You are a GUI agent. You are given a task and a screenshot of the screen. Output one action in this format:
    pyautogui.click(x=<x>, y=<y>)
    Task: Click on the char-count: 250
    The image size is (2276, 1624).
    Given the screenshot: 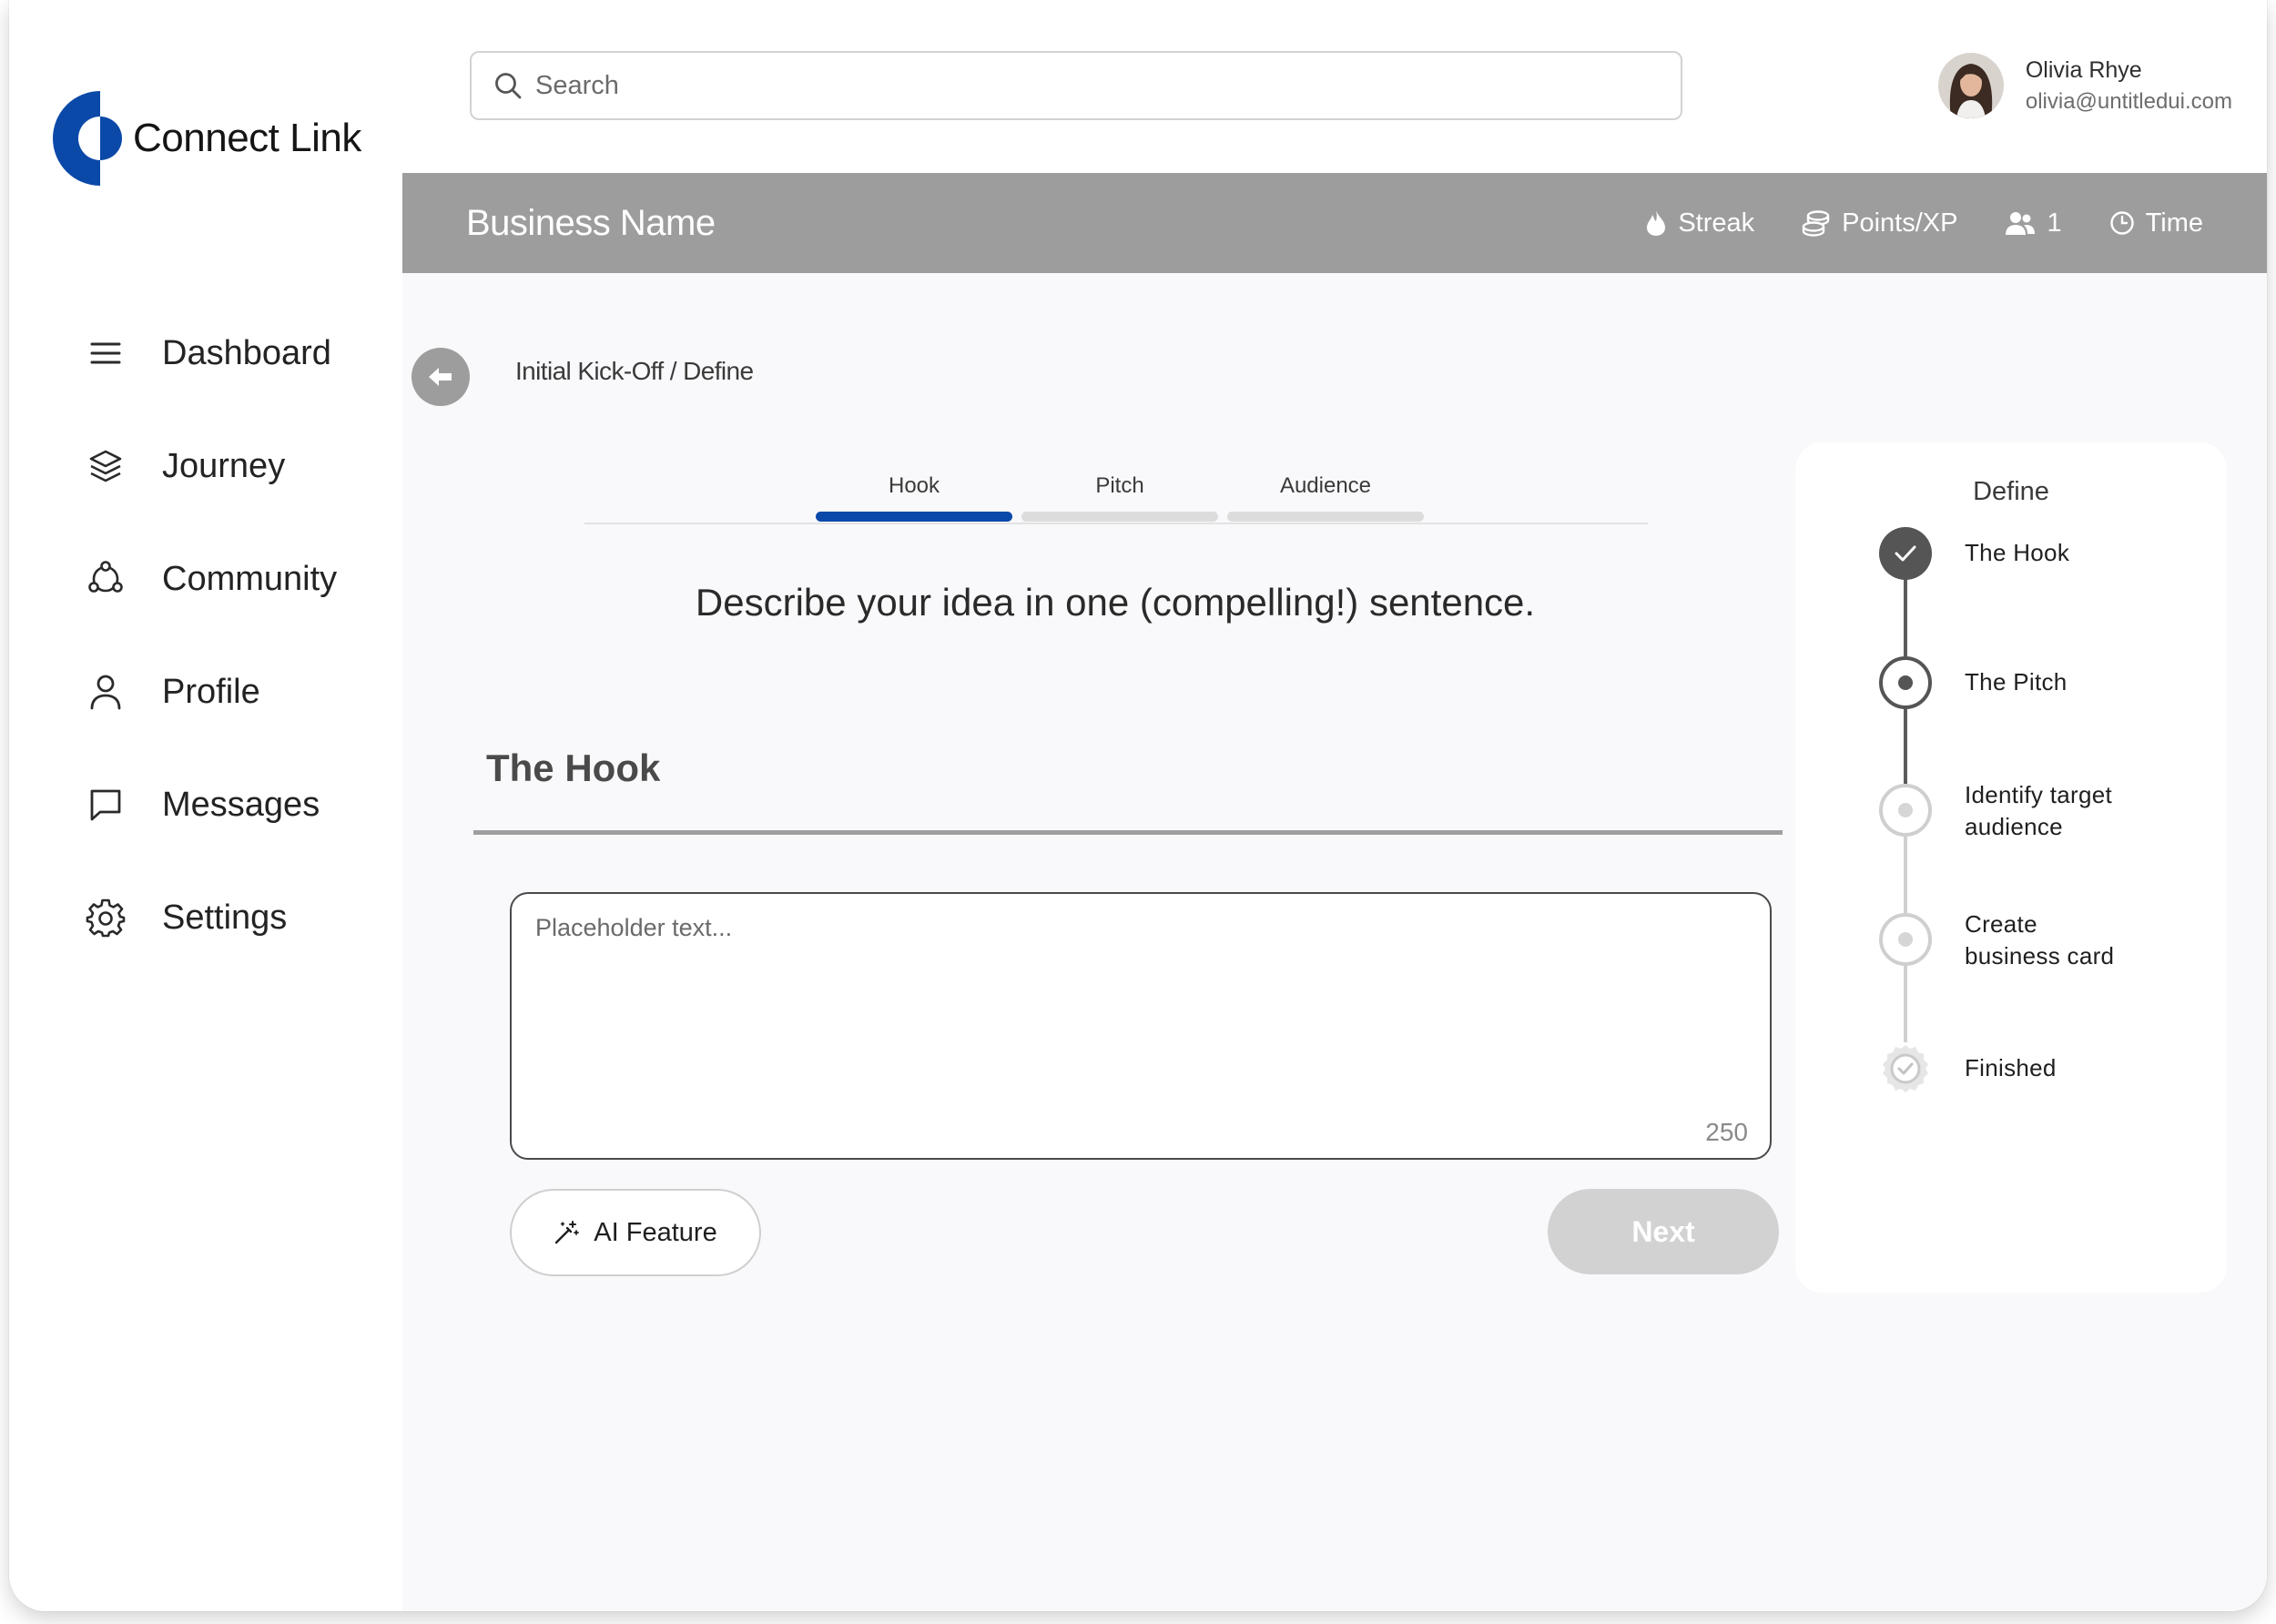 What is the action you would take?
    pyautogui.click(x=1726, y=1132)
    